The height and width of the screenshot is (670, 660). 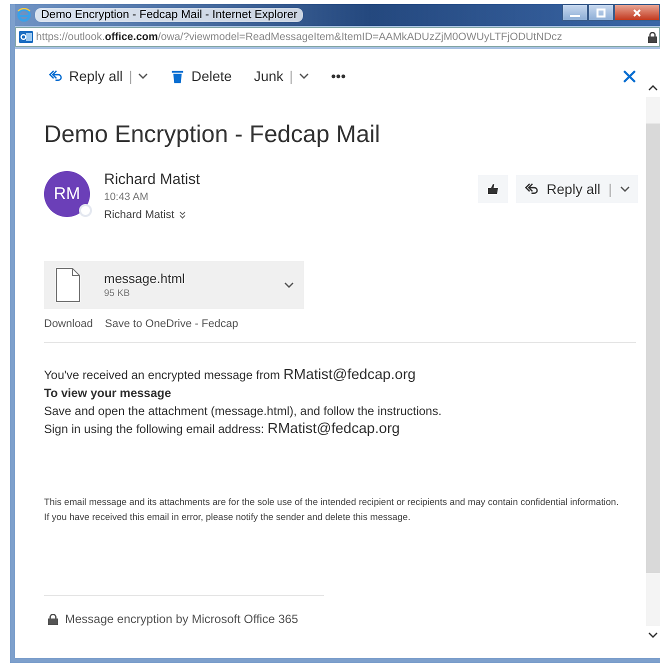 I want to click on attachment-card: message.html 95 KB, so click(x=174, y=285).